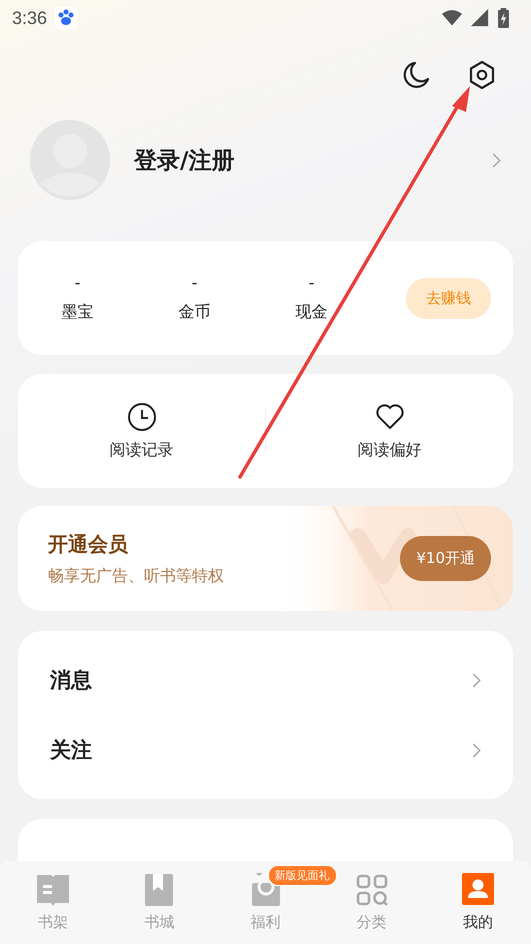  What do you see at coordinates (88, 544) in the screenshot?
I see `vip-title: 开通会员` at bounding box center [88, 544].